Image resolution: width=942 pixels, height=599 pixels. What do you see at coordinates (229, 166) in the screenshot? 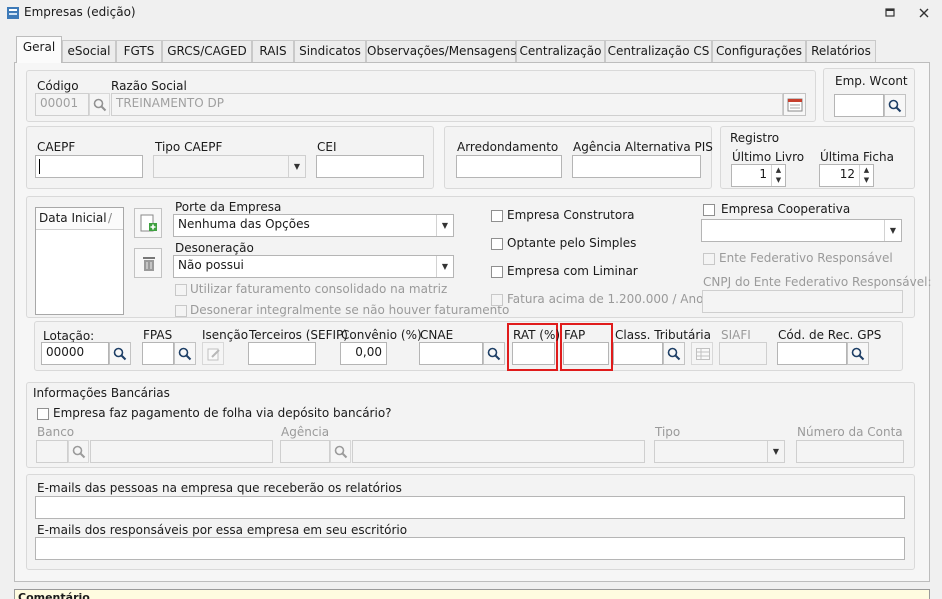
I see `tipo-caepf-select: ▼` at bounding box center [229, 166].